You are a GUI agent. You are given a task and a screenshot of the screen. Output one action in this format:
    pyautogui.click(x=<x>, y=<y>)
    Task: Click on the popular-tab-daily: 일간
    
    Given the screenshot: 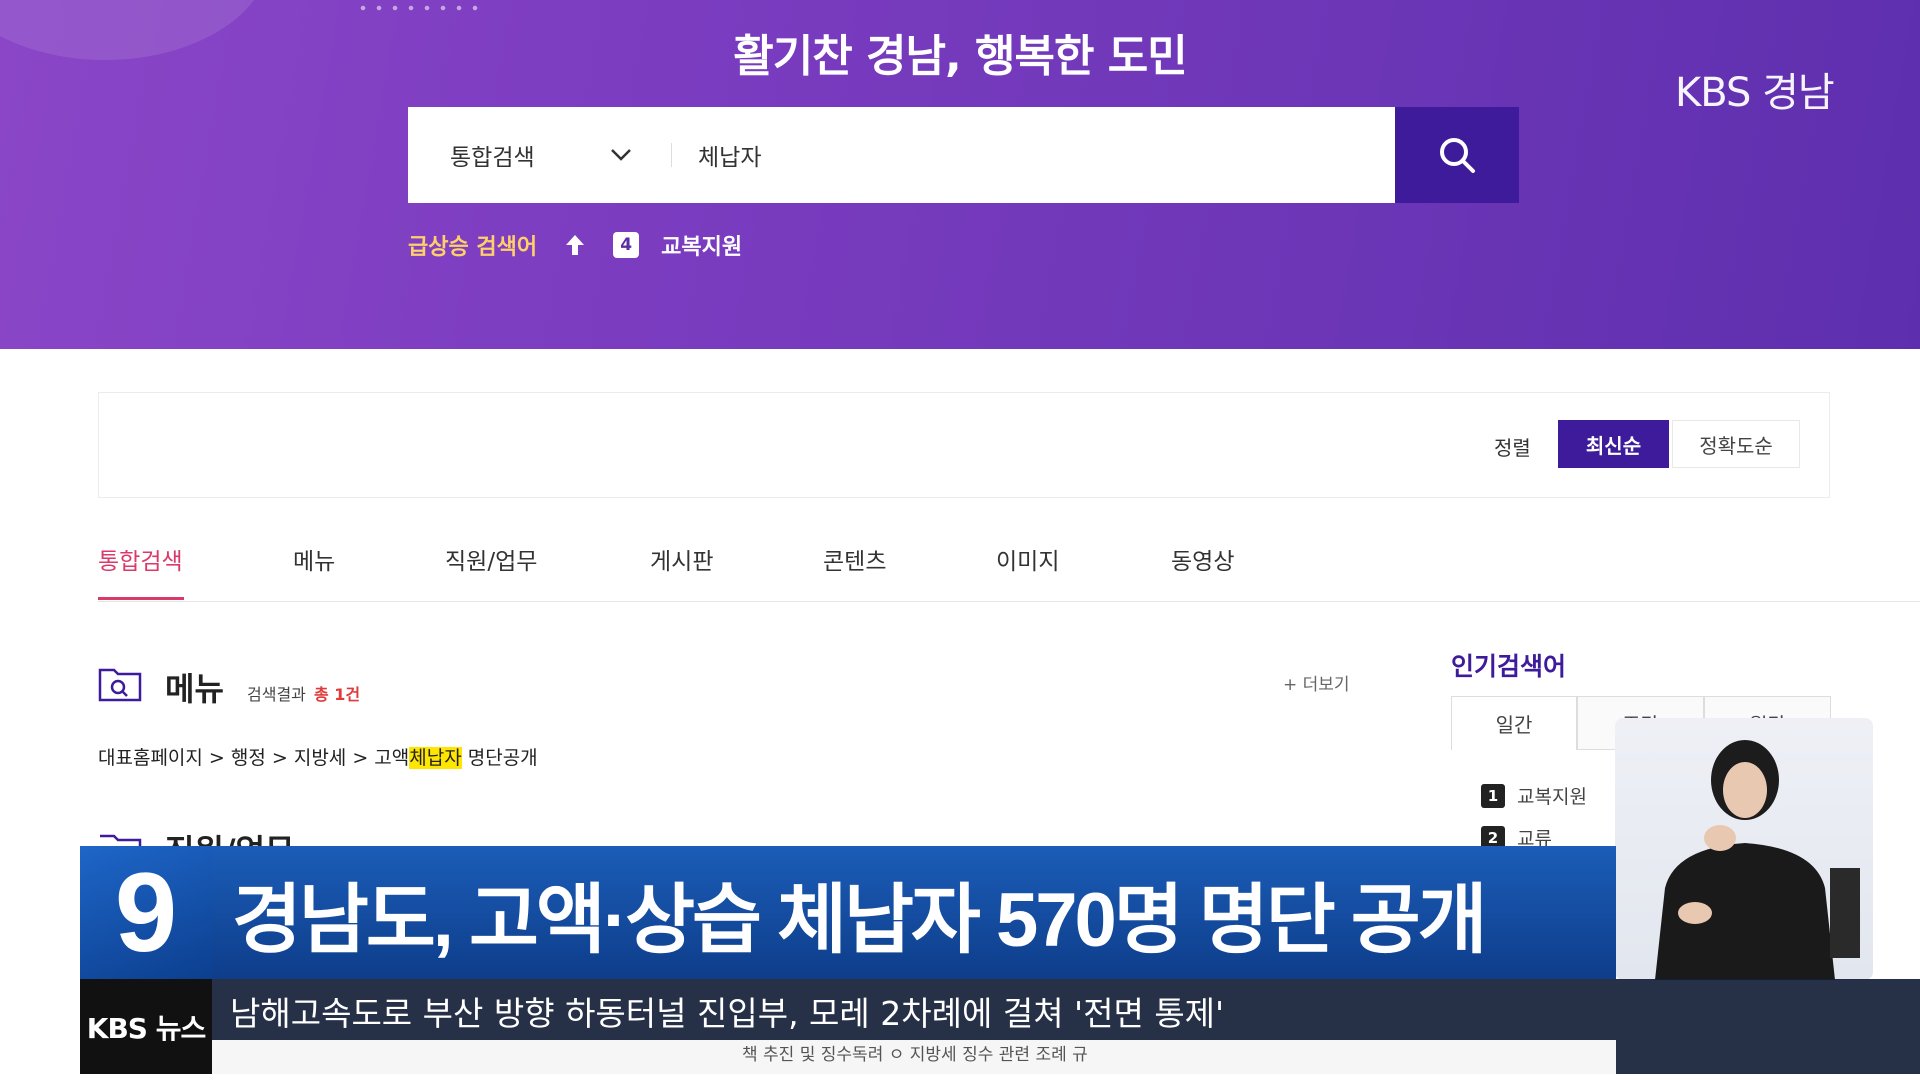 What is the action you would take?
    pyautogui.click(x=1514, y=723)
    